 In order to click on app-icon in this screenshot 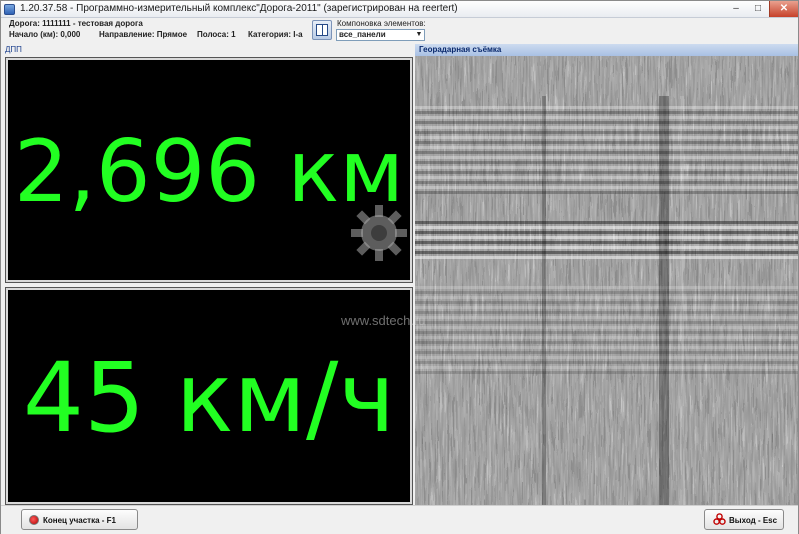, I will do `click(9, 9)`.